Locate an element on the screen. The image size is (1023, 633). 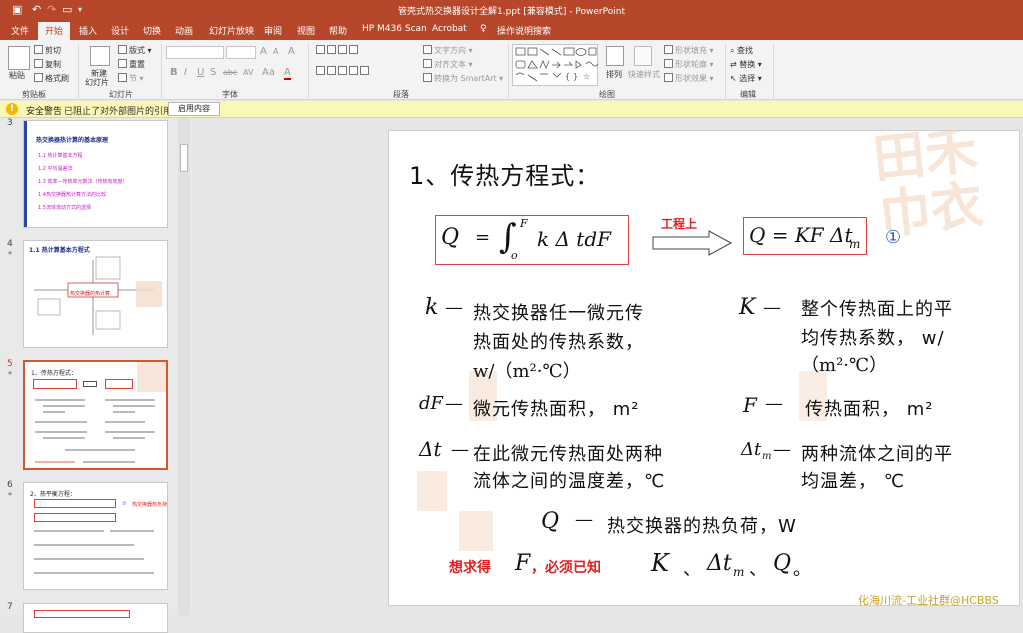
cut-button: 剪切 is located at coordinates (47, 50).